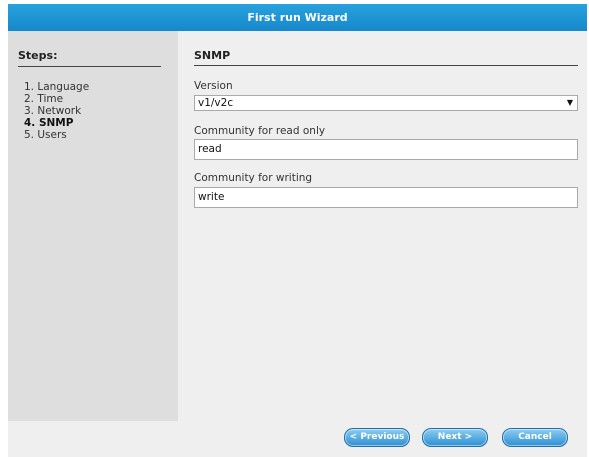 This screenshot has width=589, height=457. I want to click on write-community-input: write, so click(386, 197).